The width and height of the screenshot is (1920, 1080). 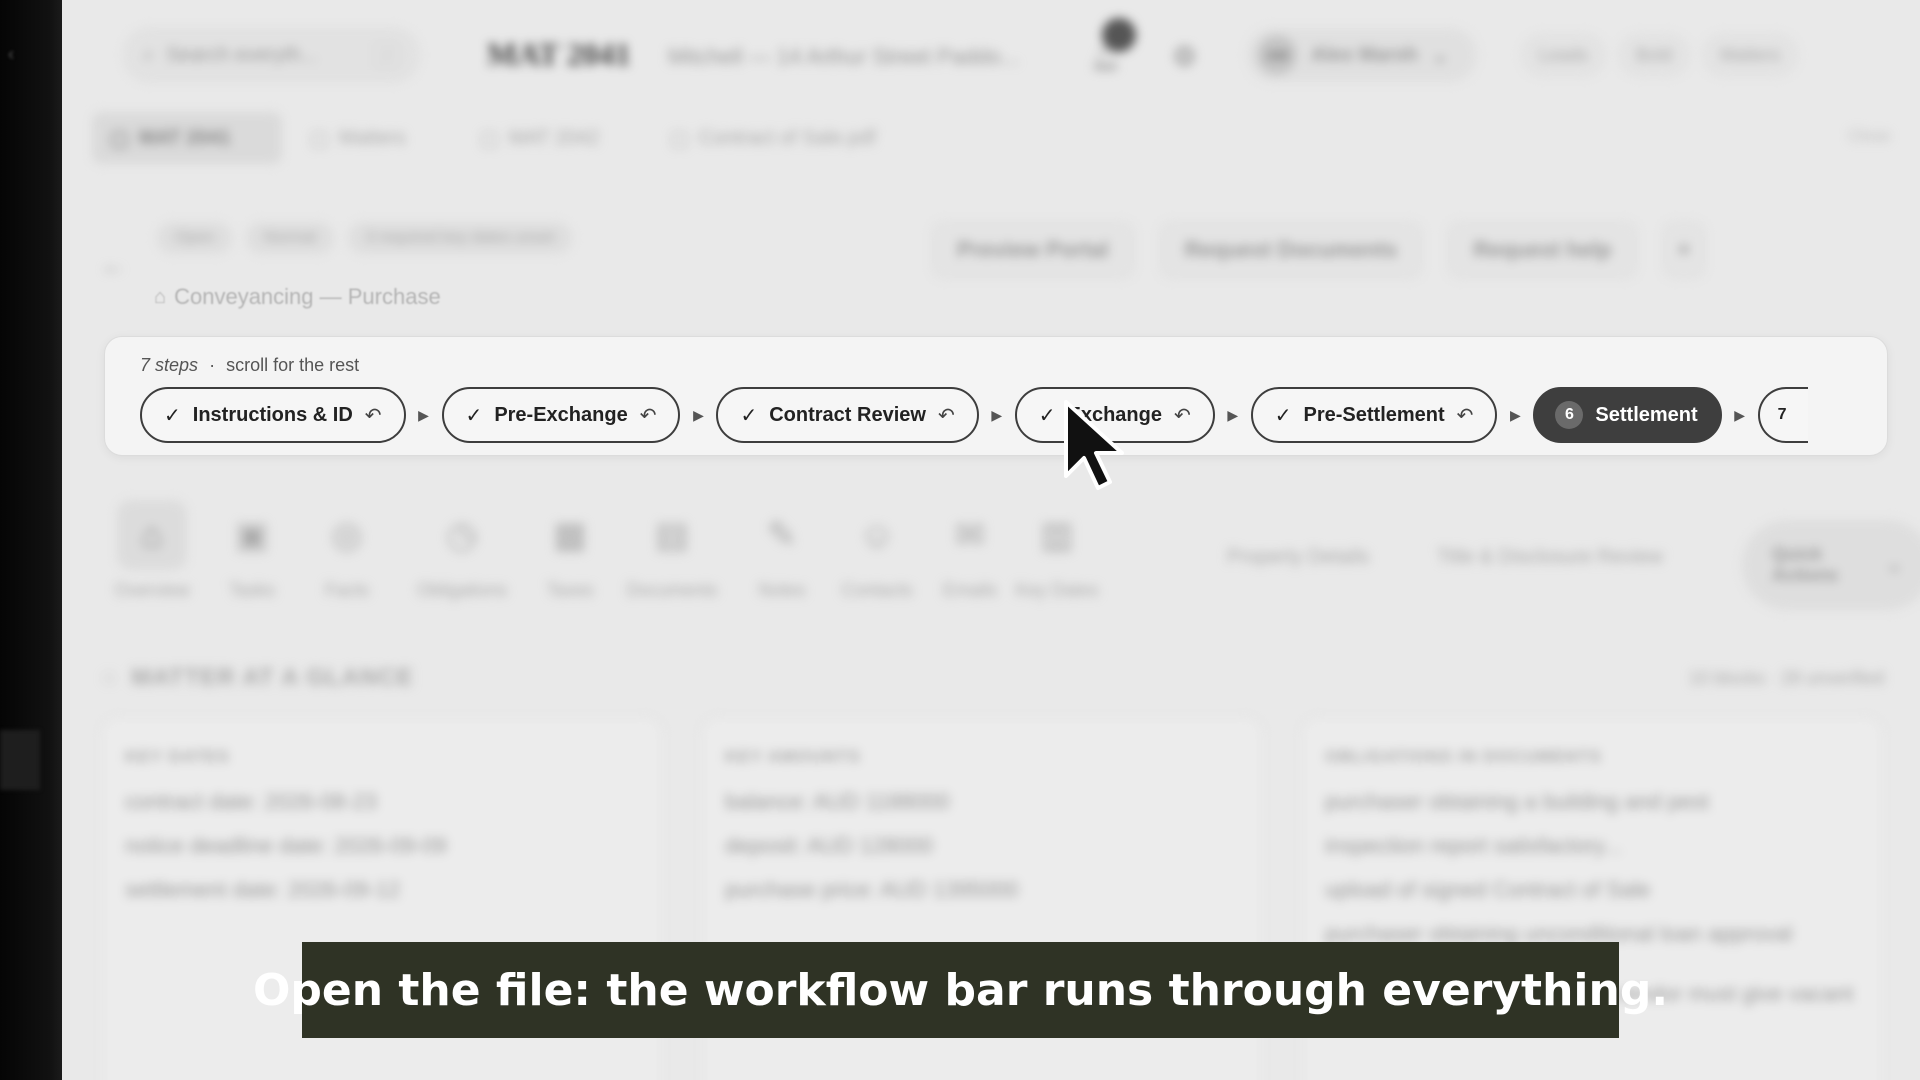 I want to click on nav-title-disclosure: Title & Disclosure Review, so click(x=1550, y=557).